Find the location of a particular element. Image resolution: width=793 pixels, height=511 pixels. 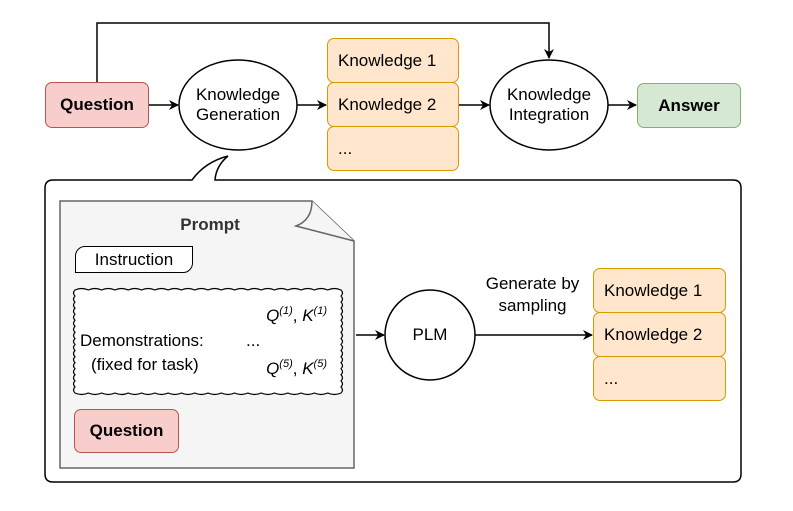

demo-q5: Q is located at coordinates (273, 368).